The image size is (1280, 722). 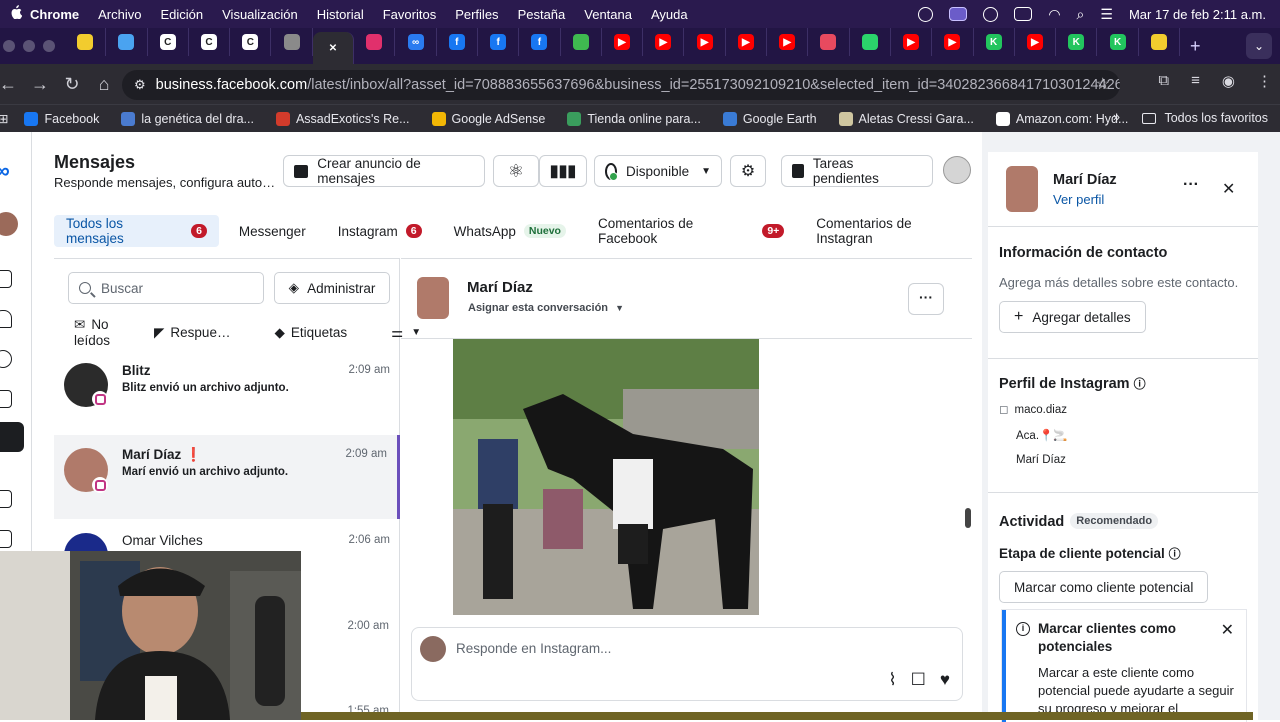 I want to click on menu-clock: Mar 17 de feb 2:11 a.m., so click(x=1197, y=14).